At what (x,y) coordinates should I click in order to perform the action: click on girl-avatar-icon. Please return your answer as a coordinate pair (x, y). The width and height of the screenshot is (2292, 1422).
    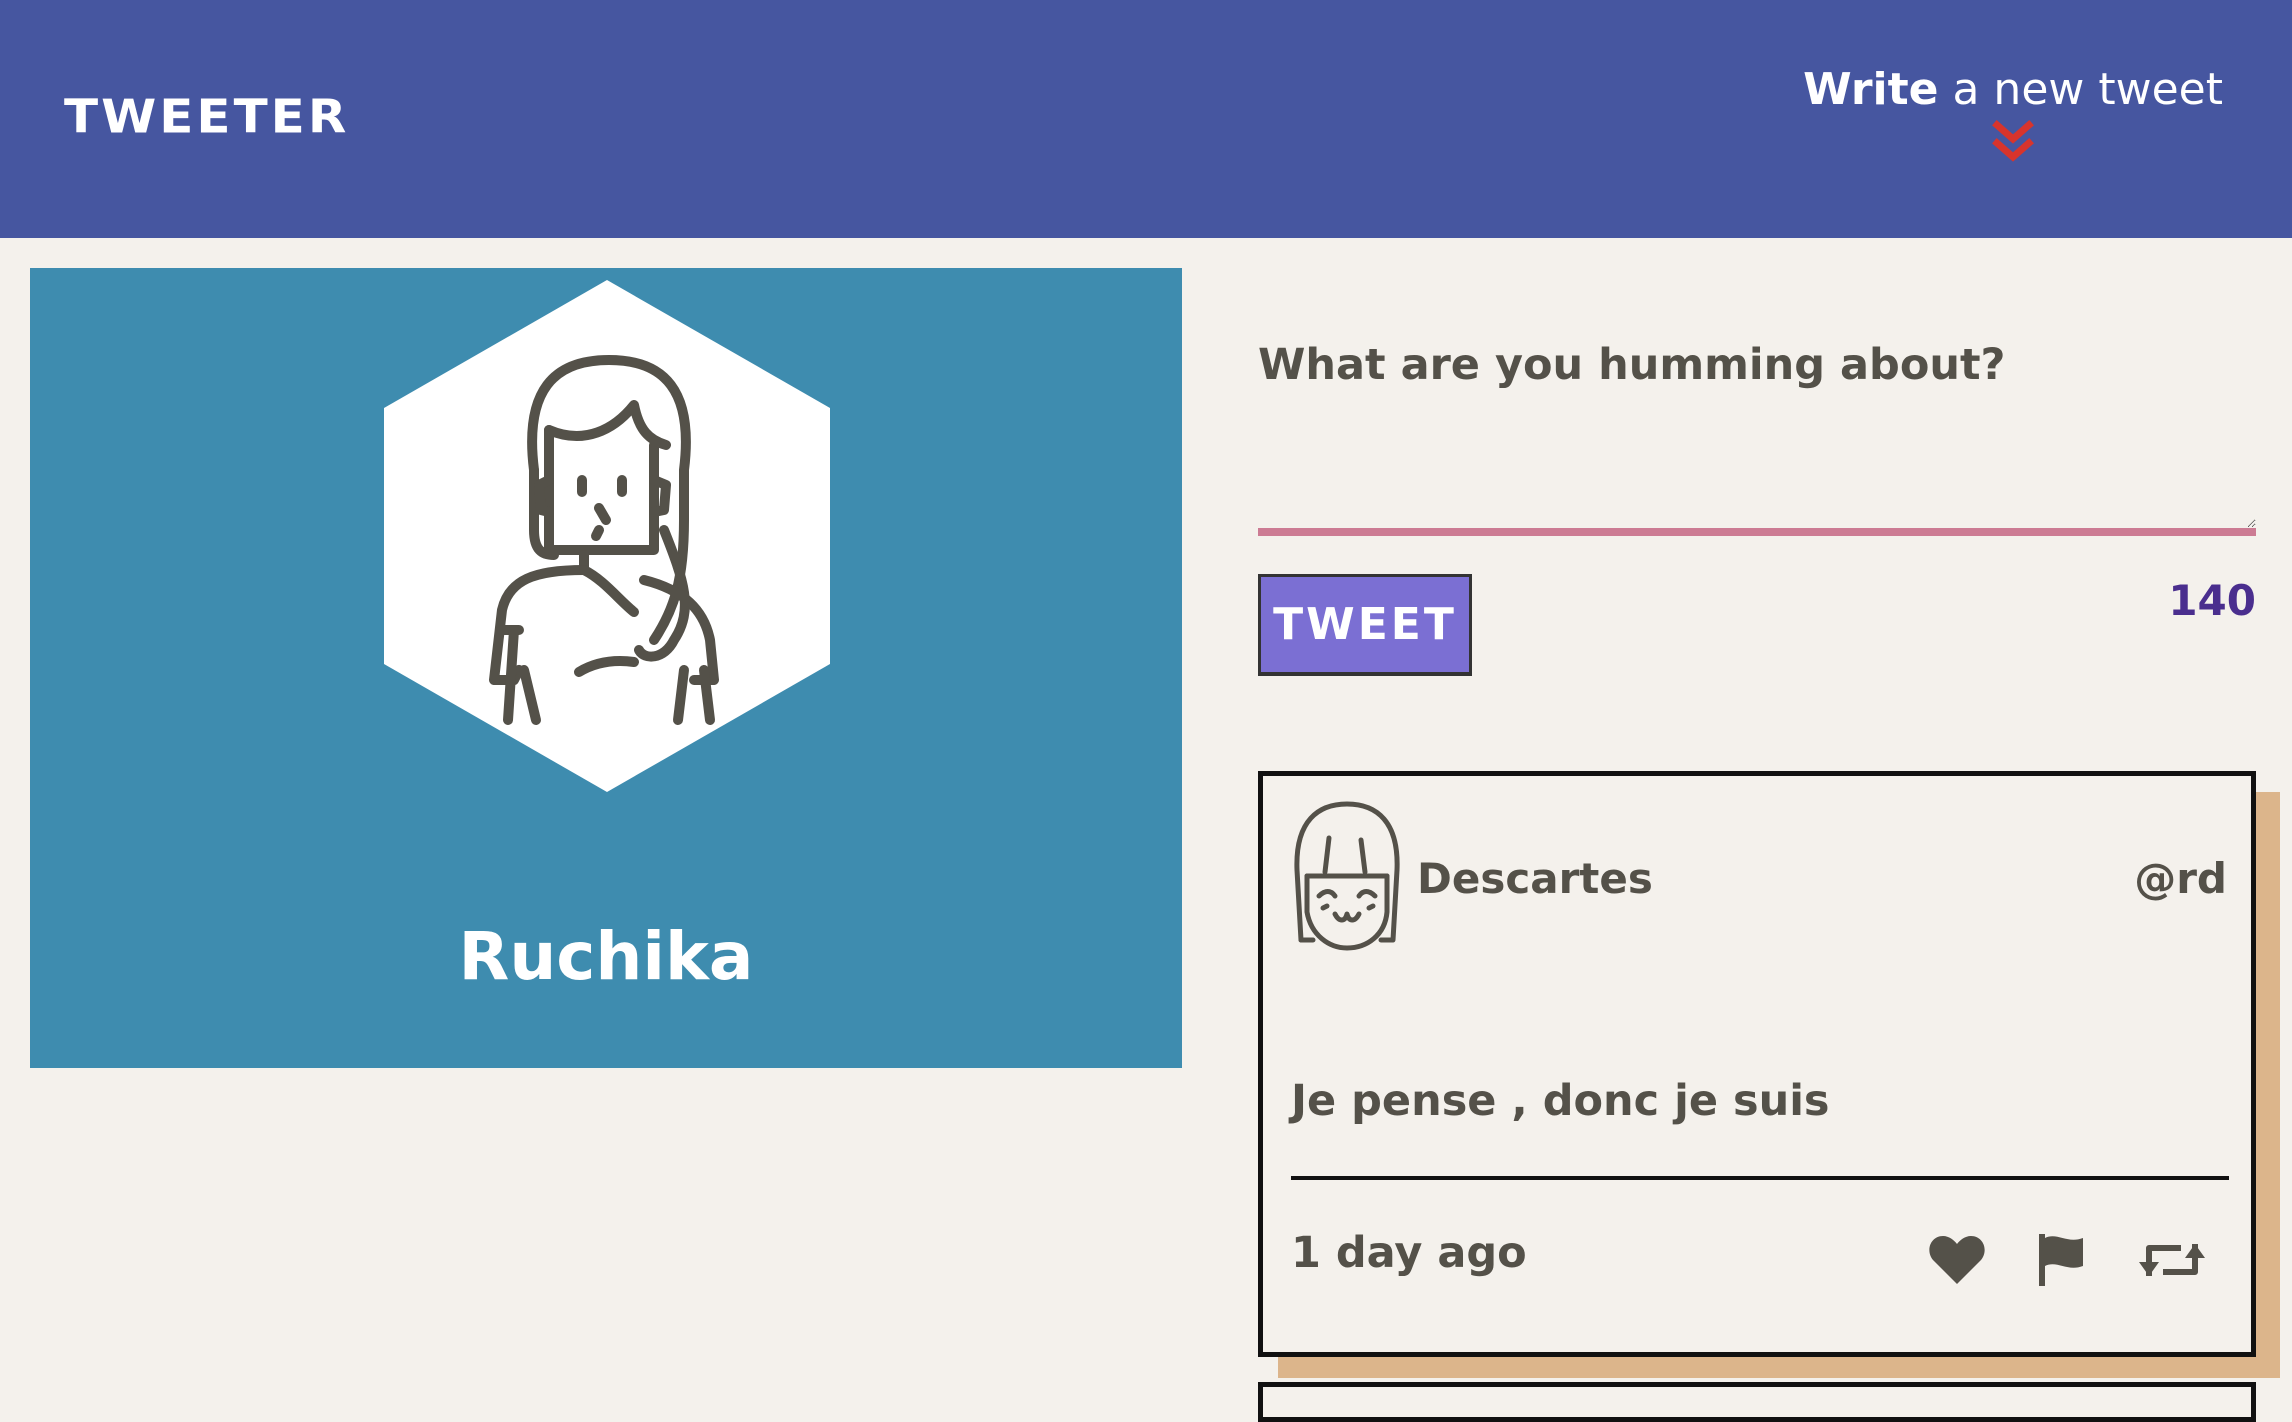
    Looking at the image, I should click on (1347, 876).